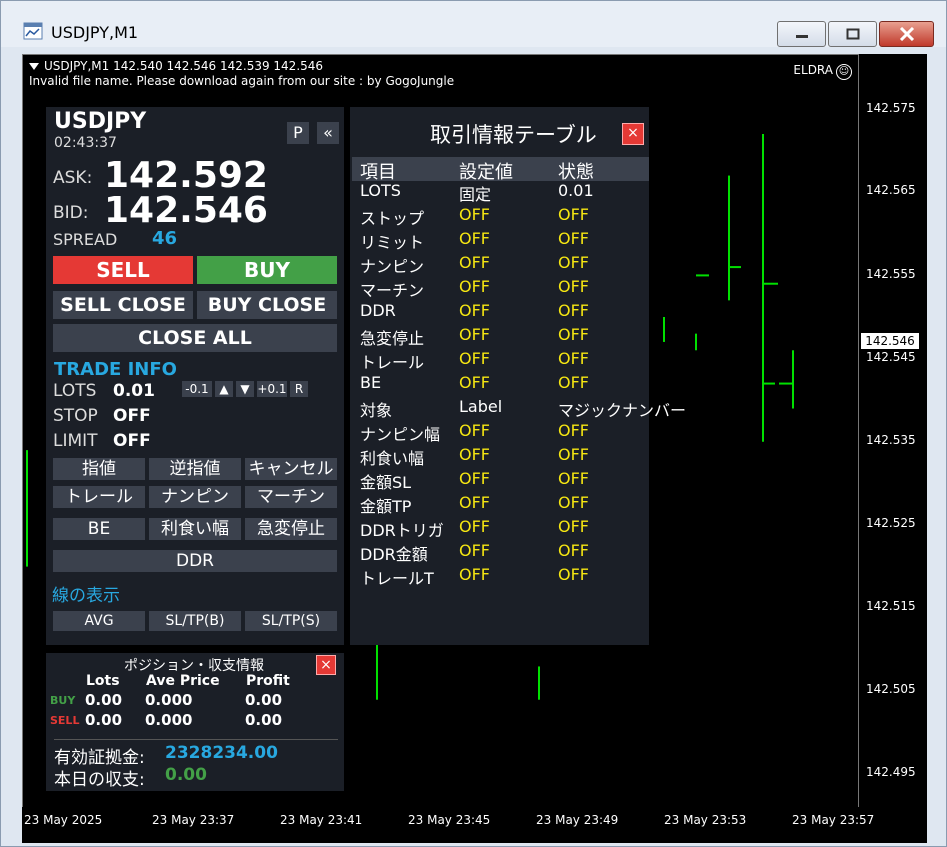 The image size is (947, 847). What do you see at coordinates (813, 70) in the screenshot?
I see `ea-name: ELDRA` at bounding box center [813, 70].